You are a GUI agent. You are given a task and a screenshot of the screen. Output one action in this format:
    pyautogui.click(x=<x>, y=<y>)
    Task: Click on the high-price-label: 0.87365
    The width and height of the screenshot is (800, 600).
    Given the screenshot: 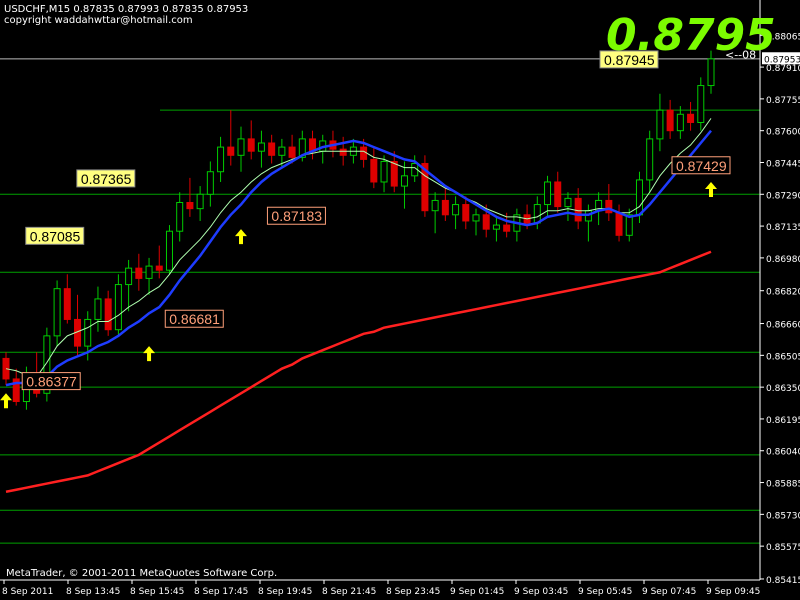 What is the action you would take?
    pyautogui.click(x=106, y=178)
    